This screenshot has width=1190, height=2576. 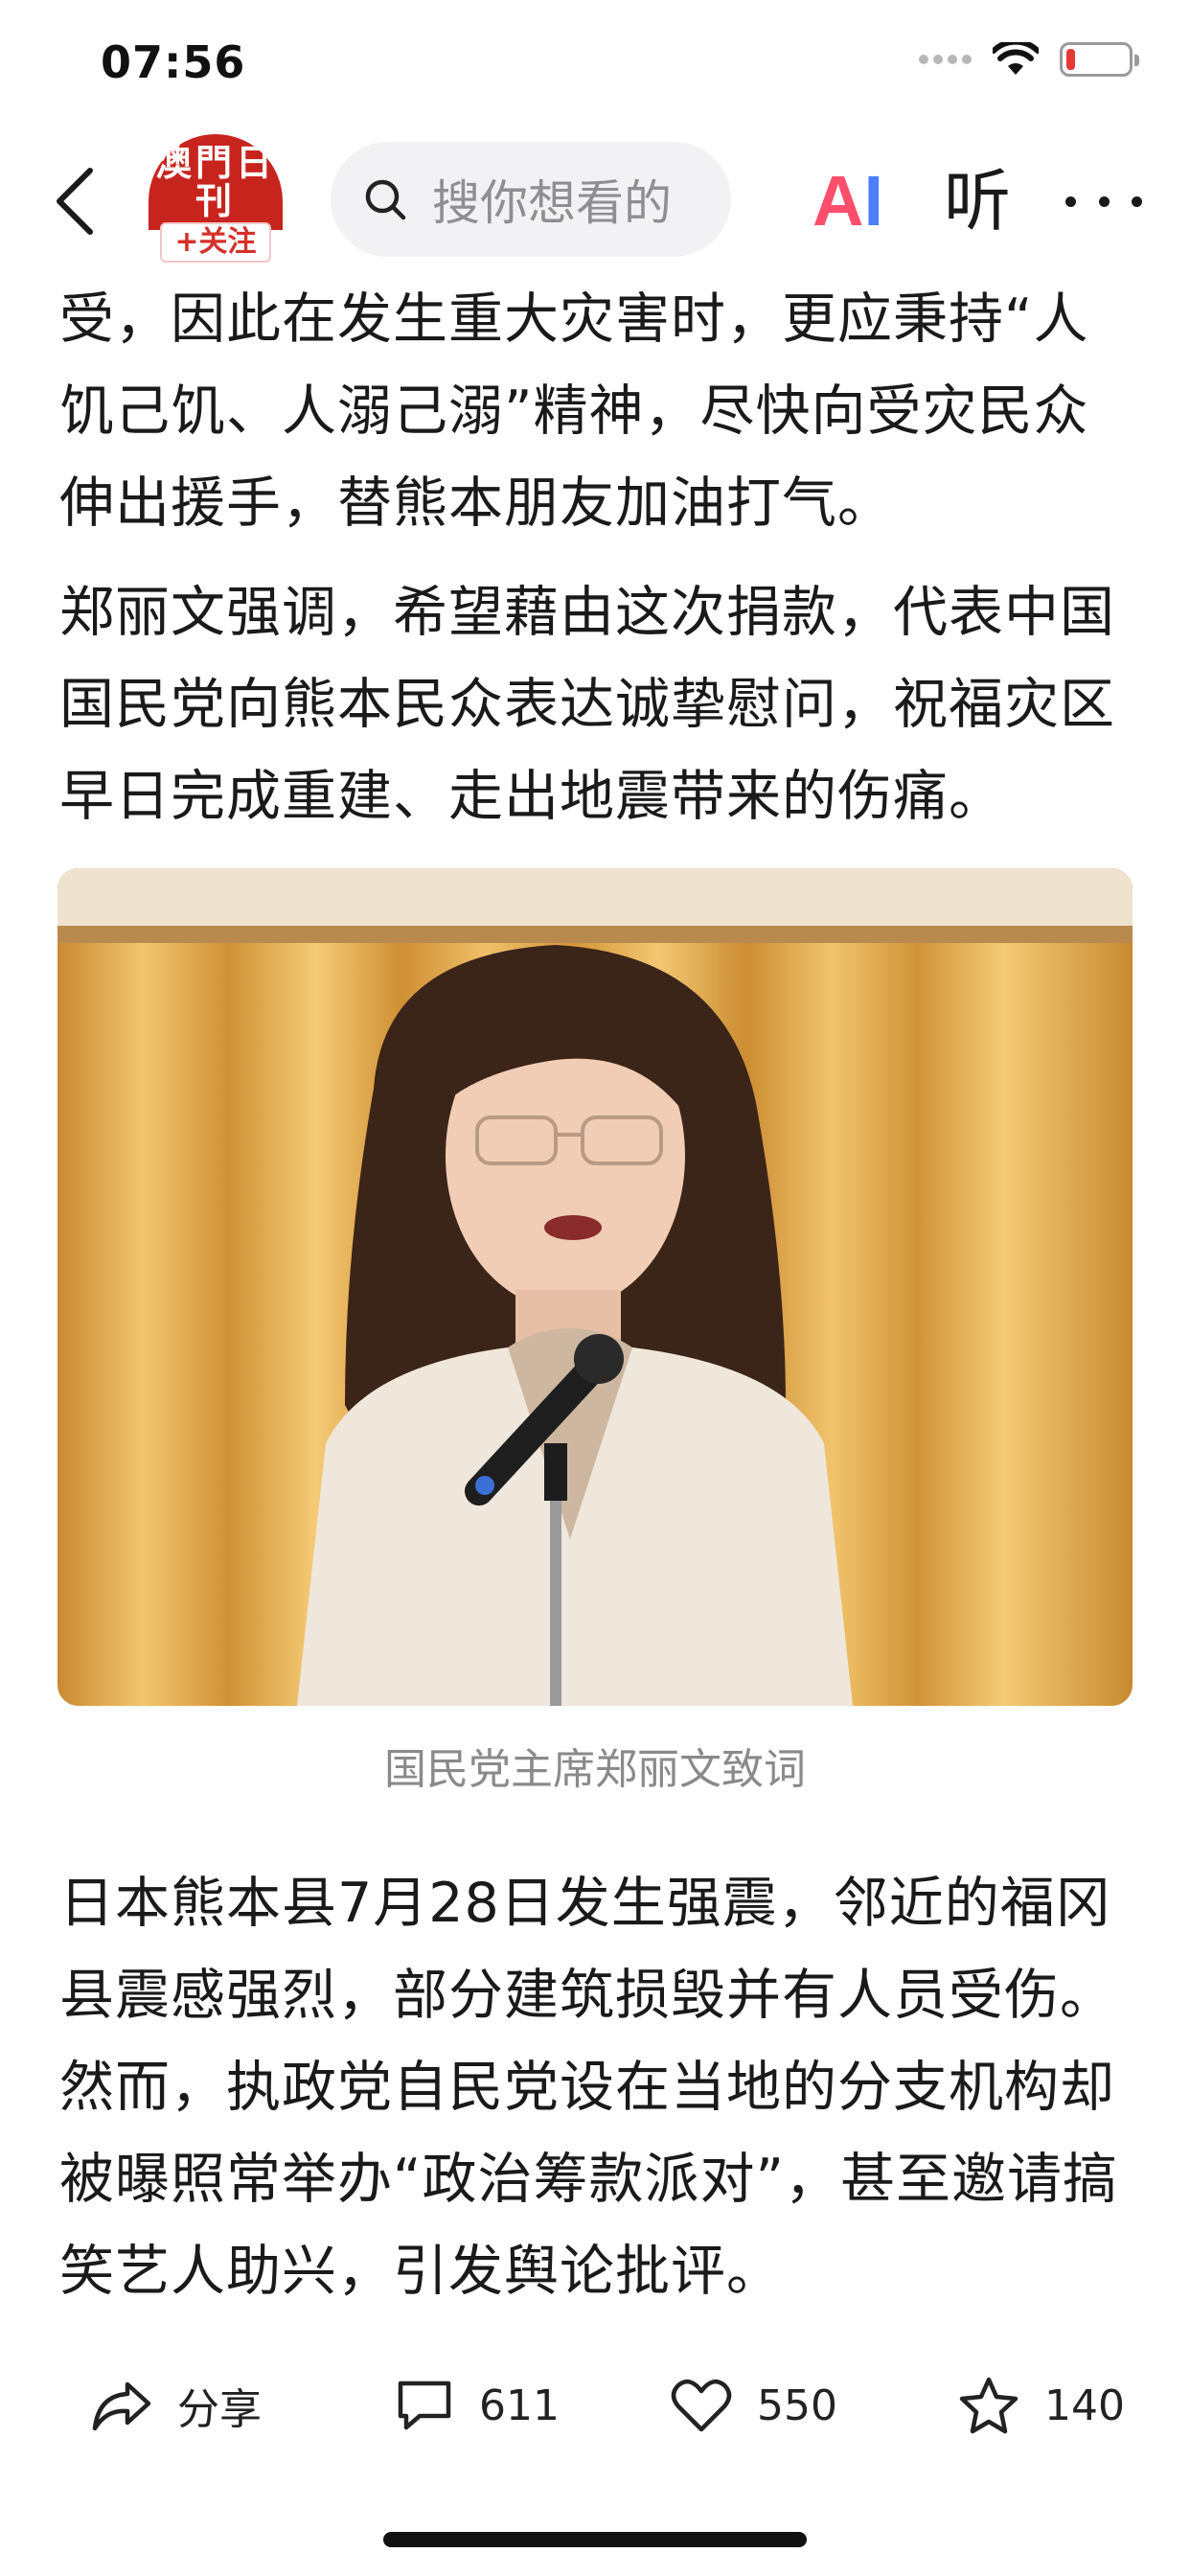 I want to click on wifi-icon, so click(x=1016, y=58).